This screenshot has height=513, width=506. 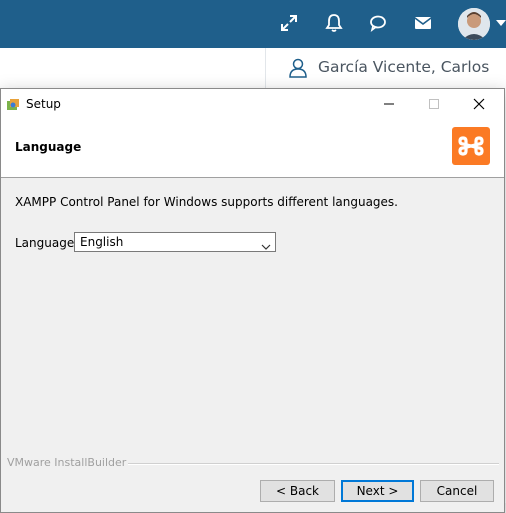 What do you see at coordinates (102, 242) in the screenshot?
I see `language-select-value: English` at bounding box center [102, 242].